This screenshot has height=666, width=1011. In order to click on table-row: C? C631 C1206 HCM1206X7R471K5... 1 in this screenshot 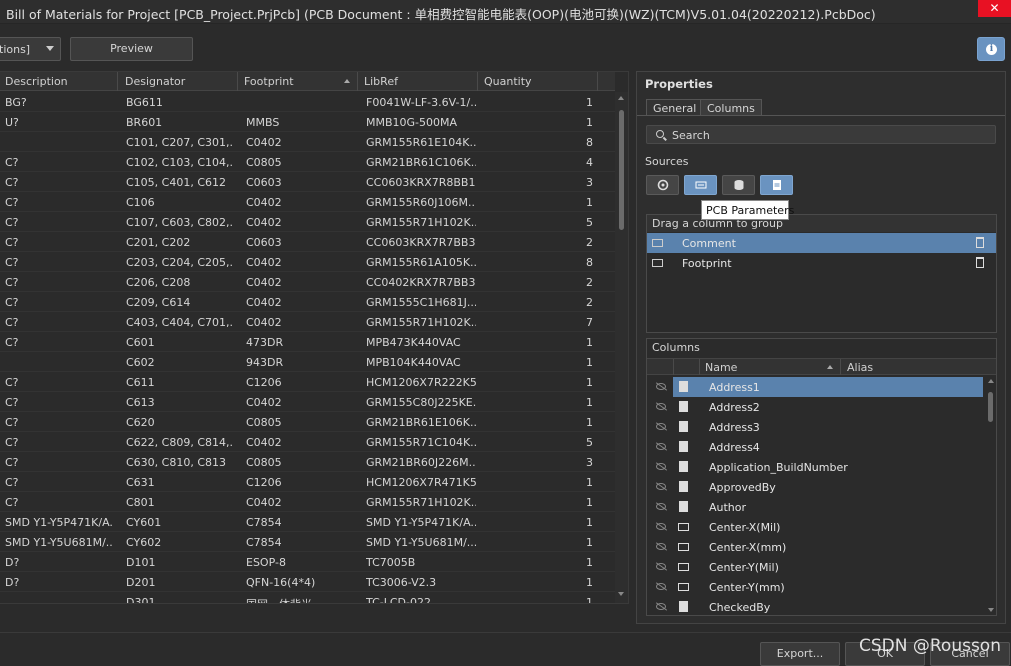, I will do `click(307, 482)`.